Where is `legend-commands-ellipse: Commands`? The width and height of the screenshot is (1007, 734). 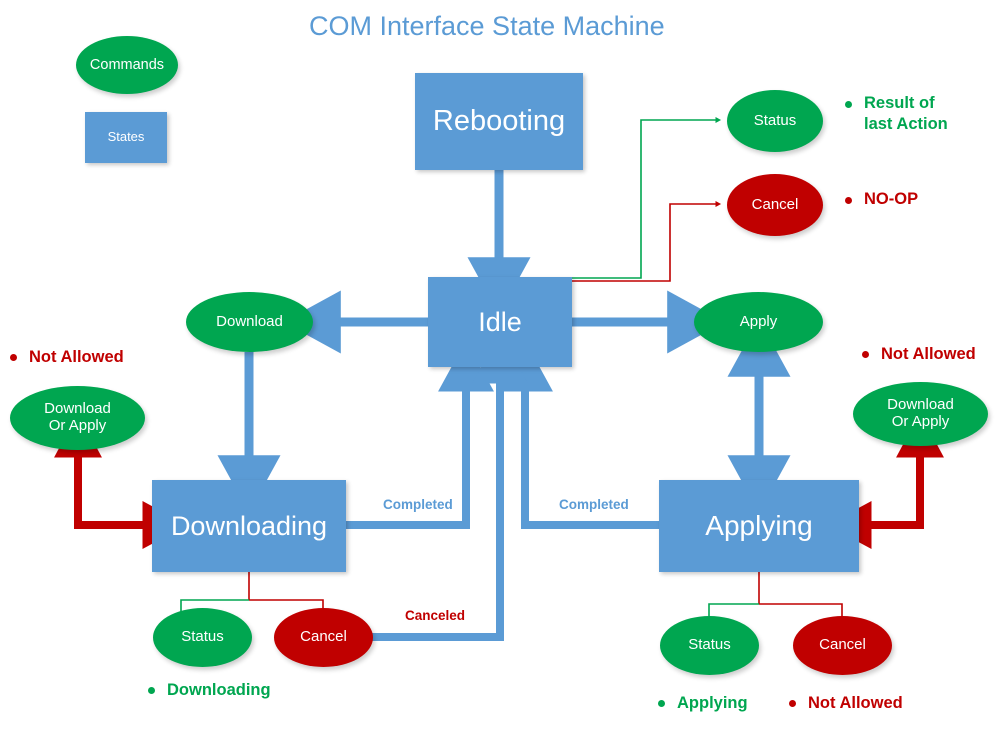
legend-commands-ellipse: Commands is located at coordinates (127, 65).